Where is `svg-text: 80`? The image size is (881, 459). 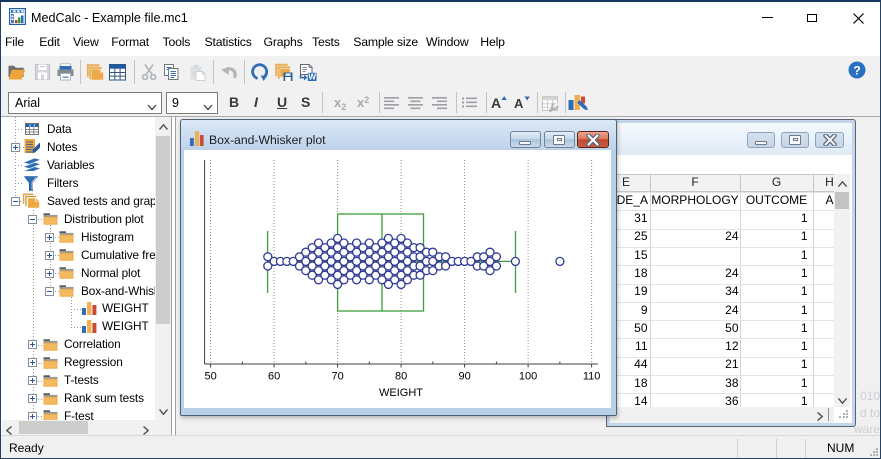 svg-text: 80 is located at coordinates (401, 377).